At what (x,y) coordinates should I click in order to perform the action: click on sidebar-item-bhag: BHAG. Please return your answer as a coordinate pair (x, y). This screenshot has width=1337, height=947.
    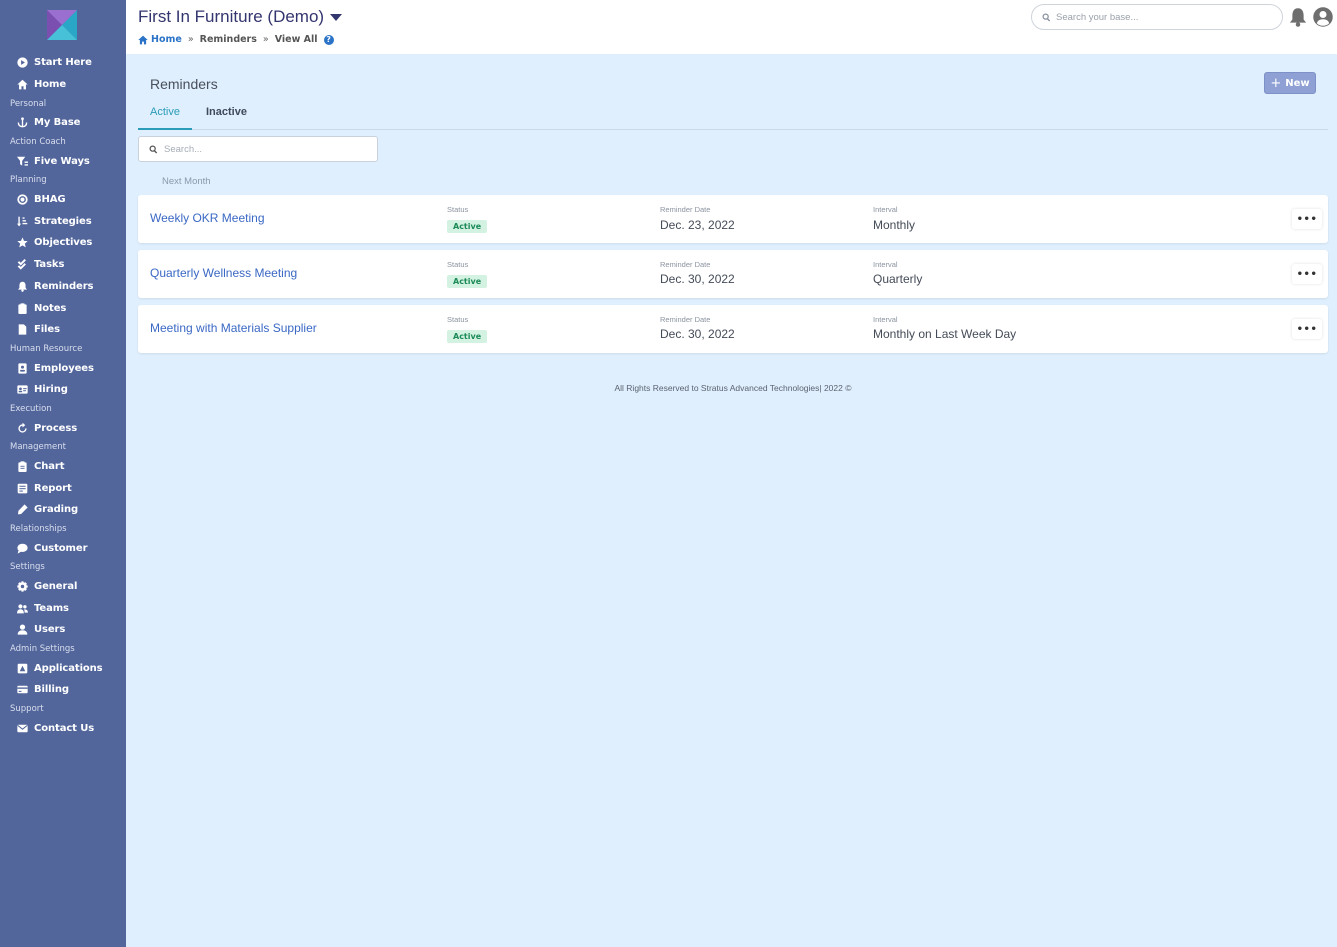
    Looking at the image, I should click on (41, 199).